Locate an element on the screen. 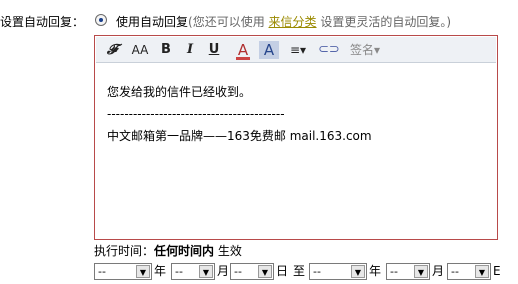 This screenshot has width=518, height=284. auto-reply-label: 设置自动回复： is located at coordinates (42, 22).